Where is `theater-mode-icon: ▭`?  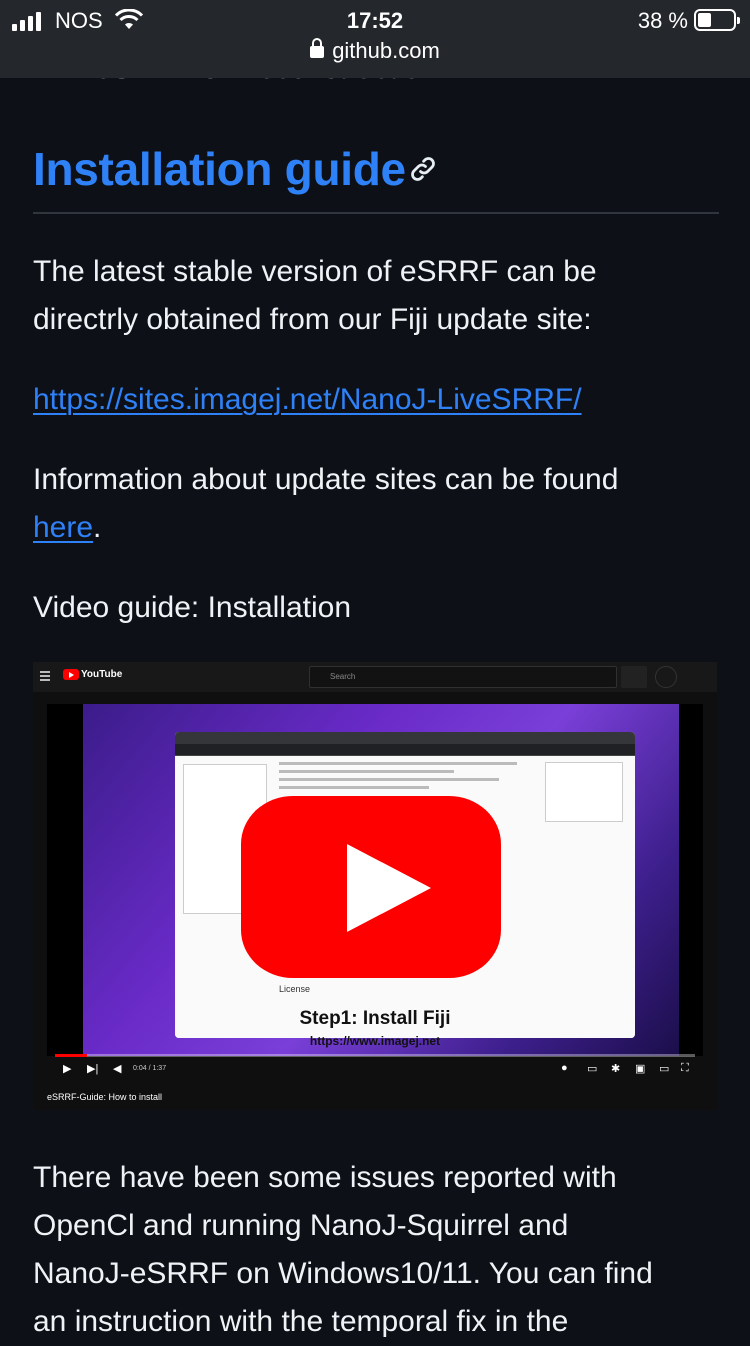
theater-mode-icon: ▭ is located at coordinates (664, 1068).